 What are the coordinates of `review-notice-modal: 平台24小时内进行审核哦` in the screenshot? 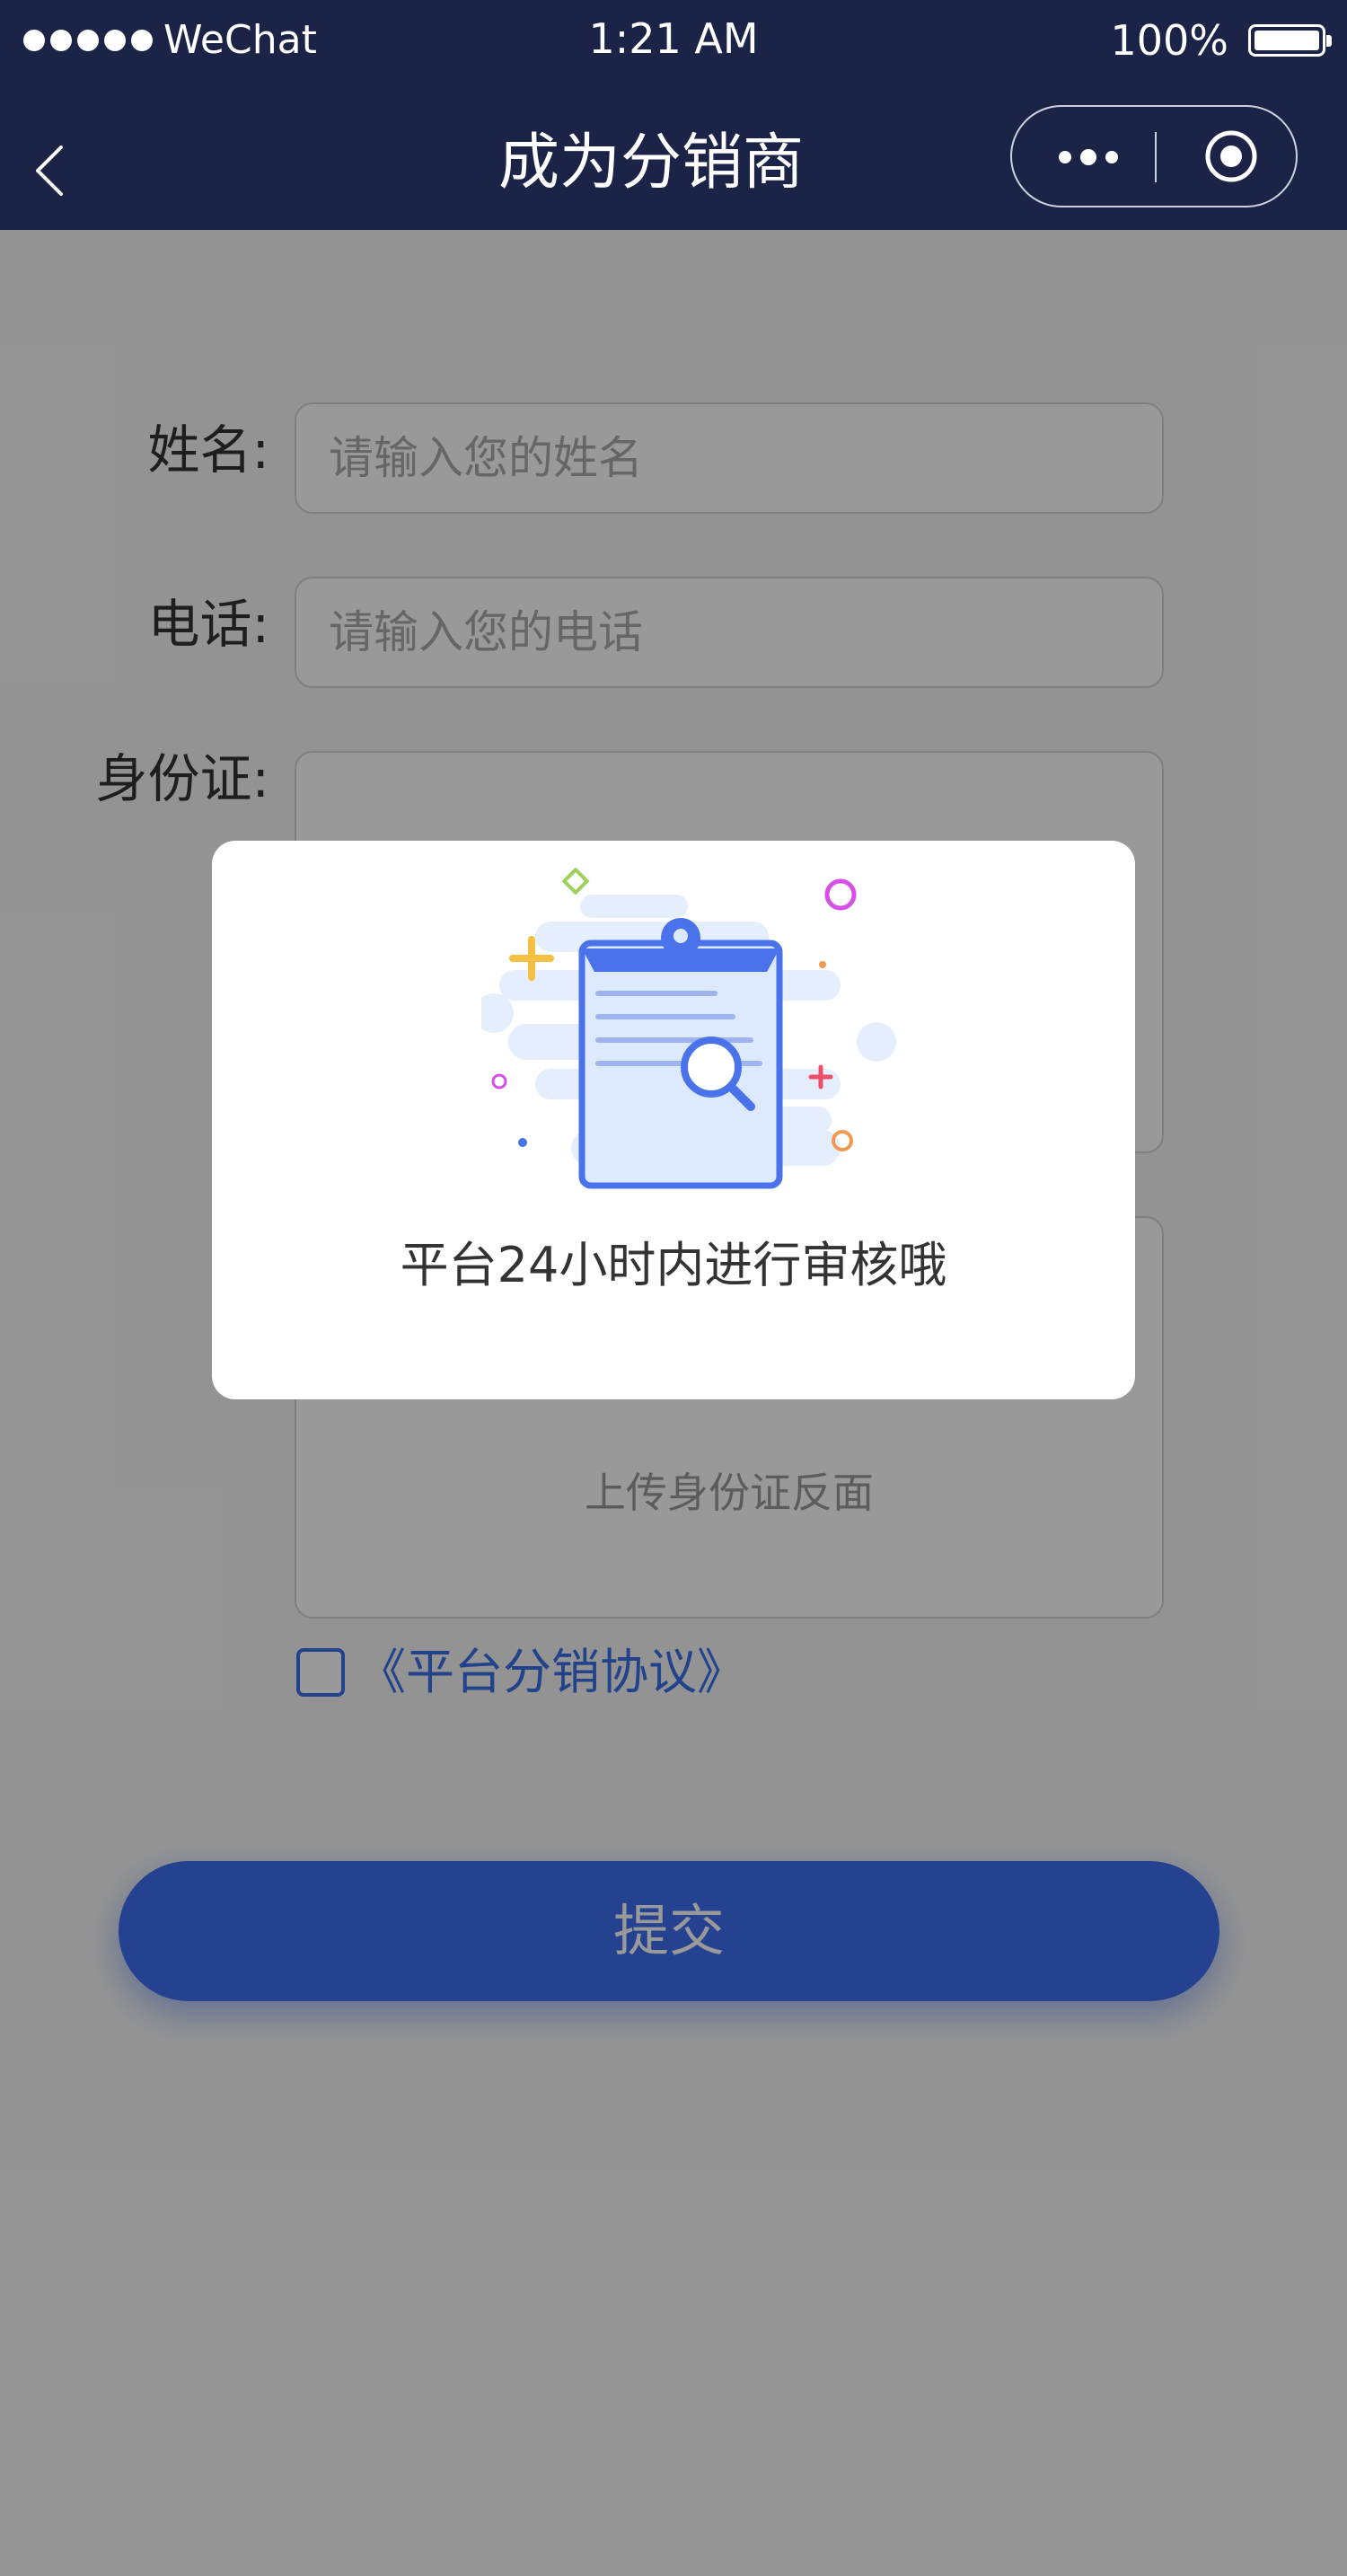 It's located at (673, 1120).